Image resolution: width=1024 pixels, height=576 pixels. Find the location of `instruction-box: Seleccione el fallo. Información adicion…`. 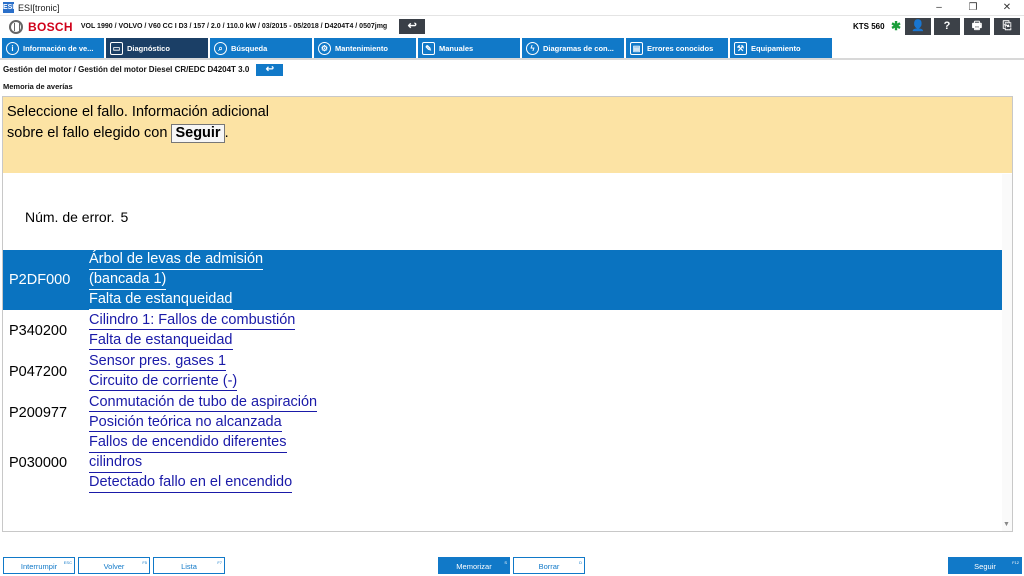

instruction-box: Seleccione el fallo. Información adicion… is located at coordinates (507, 135).